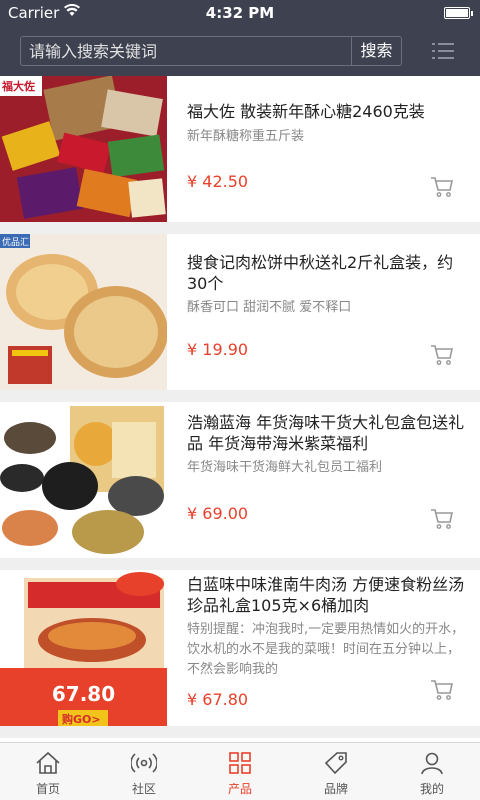  I want to click on brand-badge: 福大佐, so click(18, 86).